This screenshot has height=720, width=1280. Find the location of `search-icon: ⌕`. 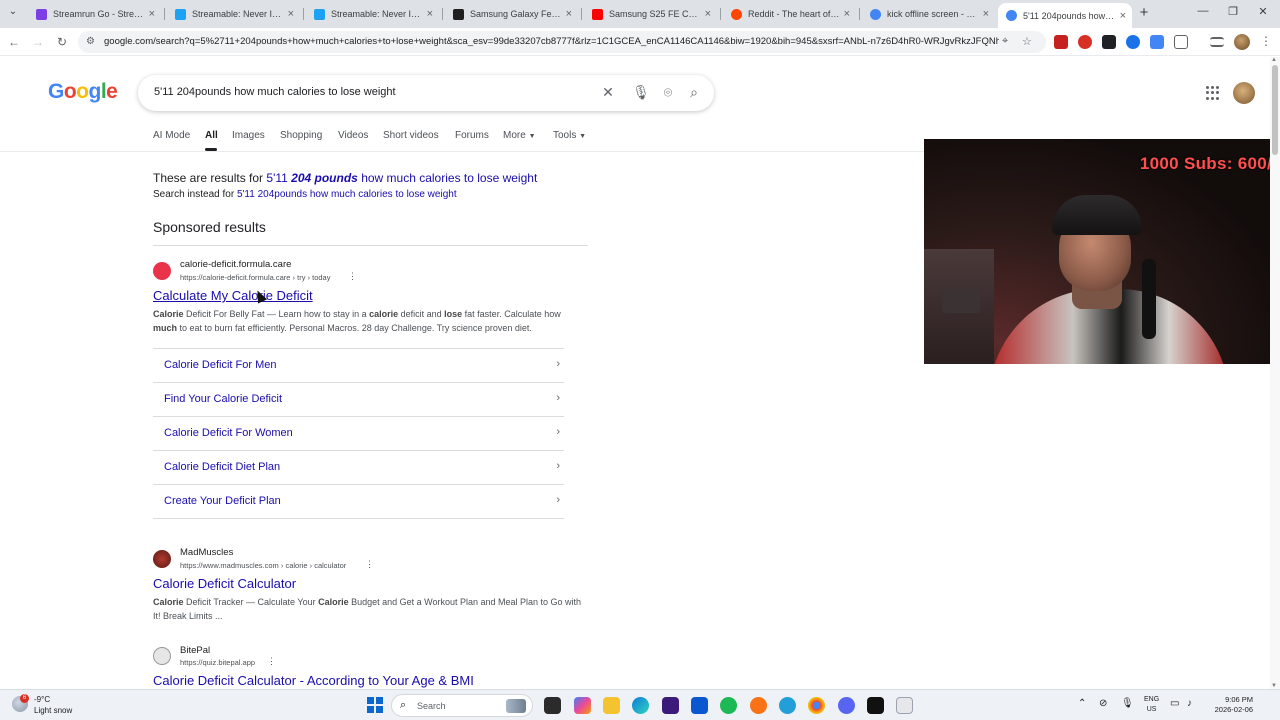

search-icon: ⌕ is located at coordinates (694, 92).